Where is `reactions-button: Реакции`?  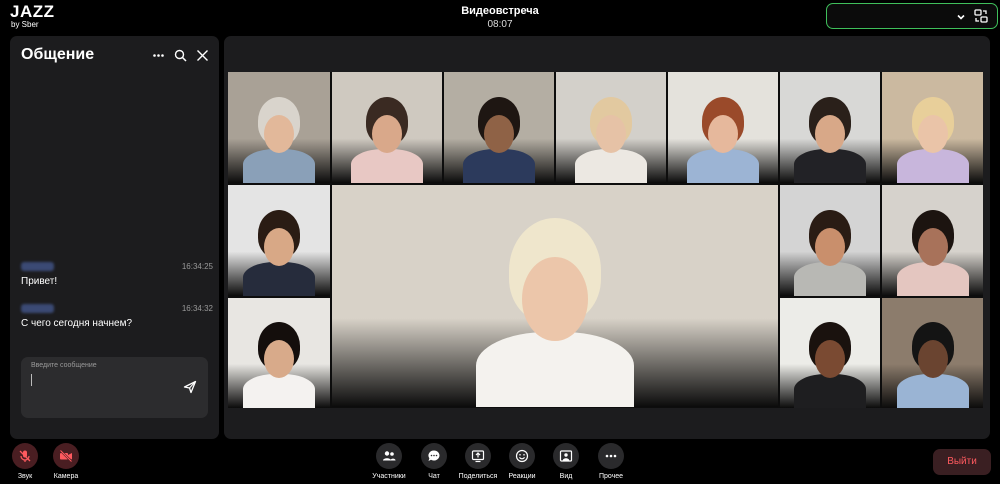 reactions-button: Реакции is located at coordinates (522, 462).